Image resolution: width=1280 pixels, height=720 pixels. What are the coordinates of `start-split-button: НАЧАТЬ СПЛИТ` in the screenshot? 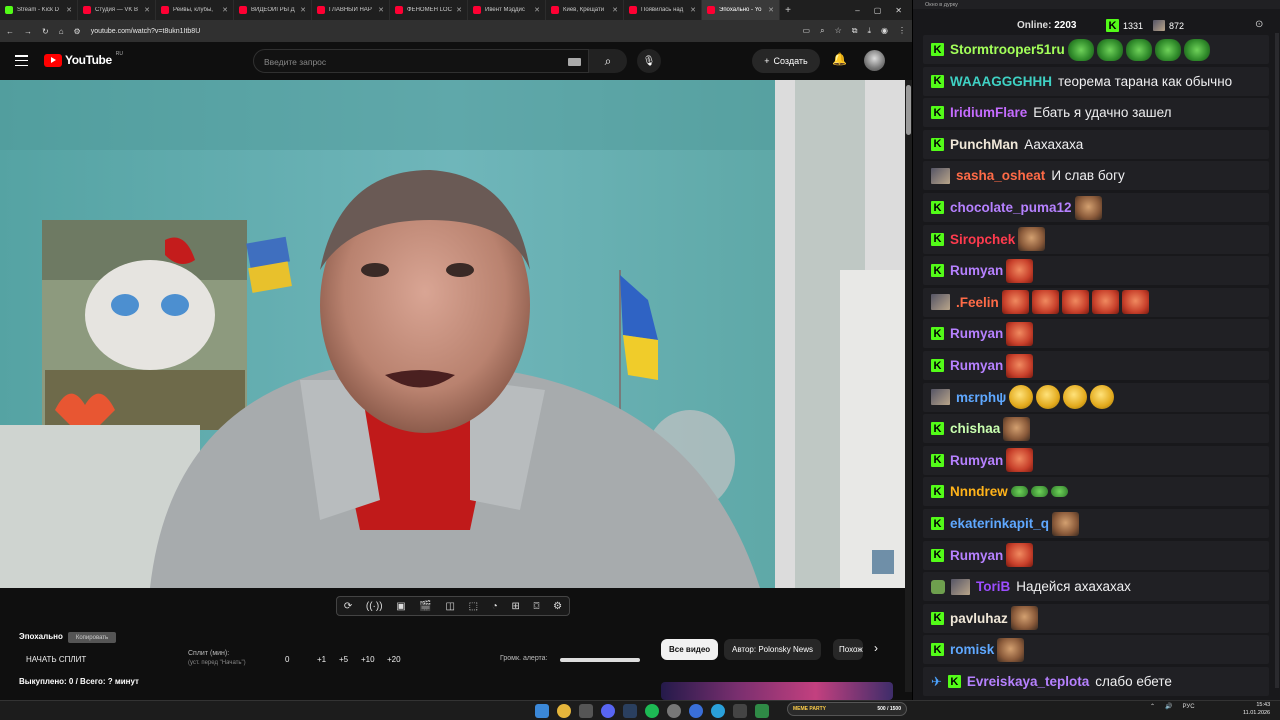 It's located at (56, 659).